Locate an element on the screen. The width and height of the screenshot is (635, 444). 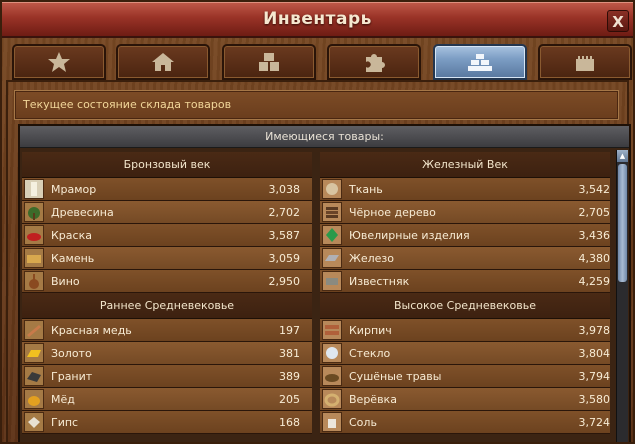
tab-star is located at coordinates (59, 62).